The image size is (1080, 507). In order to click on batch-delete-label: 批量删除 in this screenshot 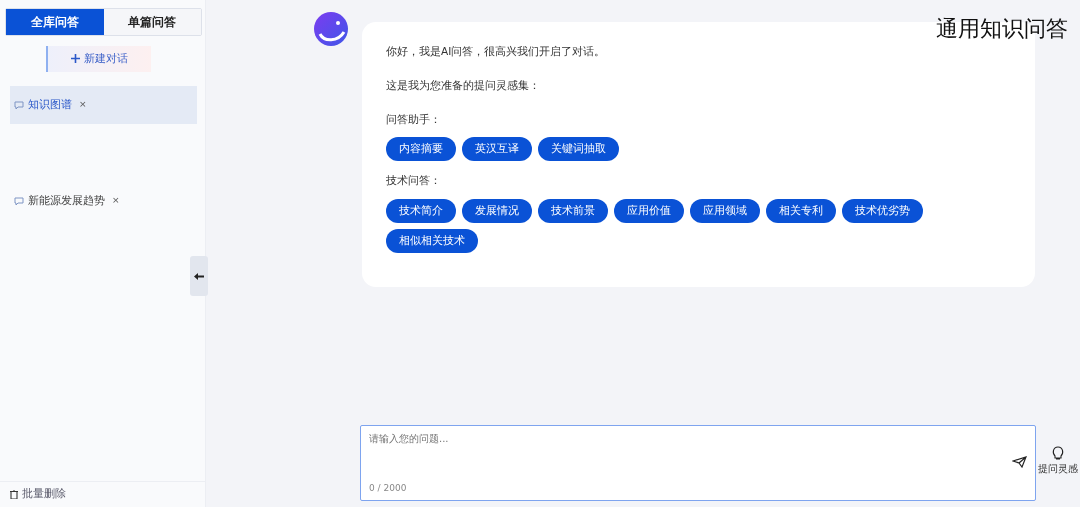, I will do `click(44, 494)`.